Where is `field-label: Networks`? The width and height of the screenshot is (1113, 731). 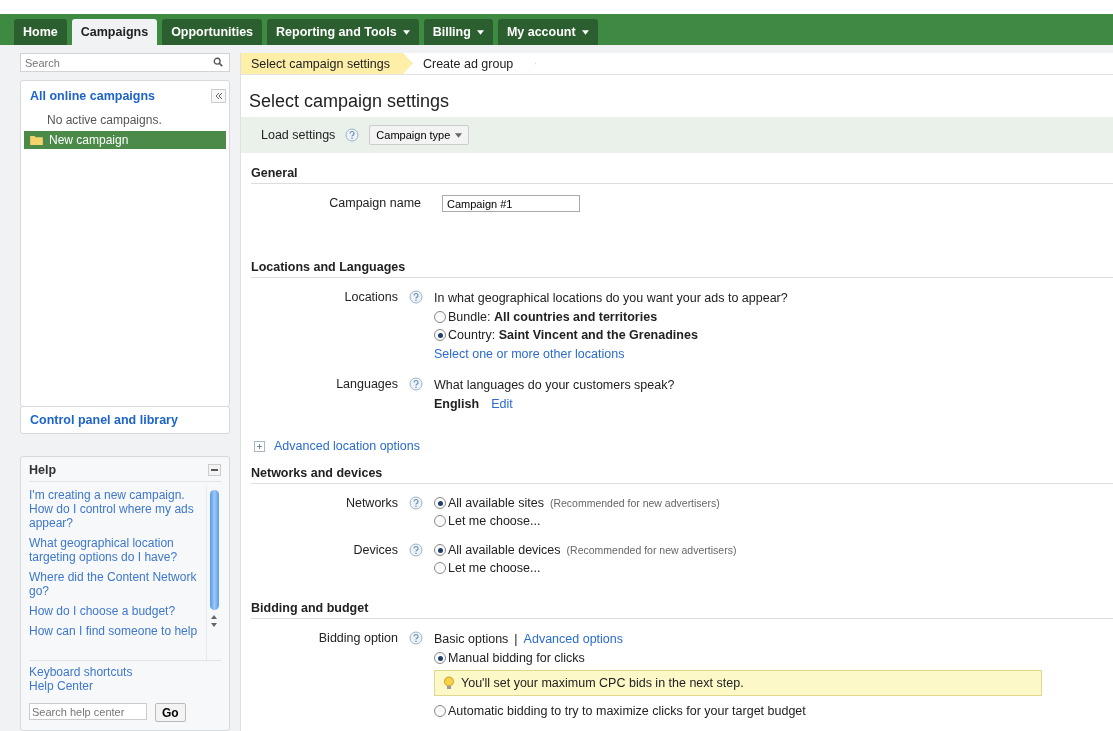
field-label: Networks is located at coordinates (371, 503).